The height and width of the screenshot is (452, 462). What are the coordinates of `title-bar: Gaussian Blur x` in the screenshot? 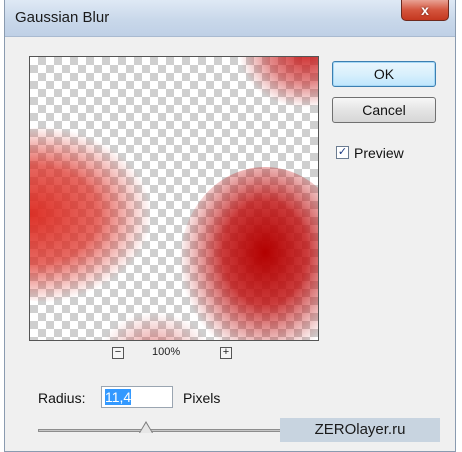 It's located at (230, 18).